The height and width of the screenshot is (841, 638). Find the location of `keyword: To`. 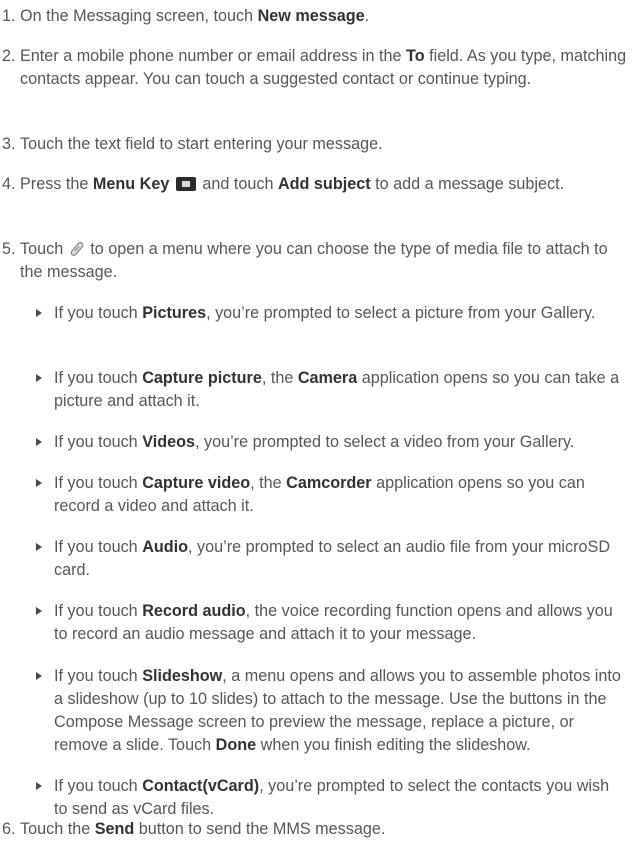

keyword: To is located at coordinates (415, 56).